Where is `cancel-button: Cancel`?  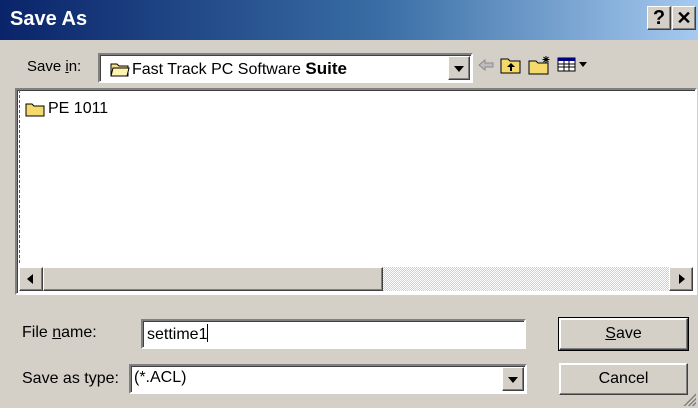 cancel-button: Cancel is located at coordinates (623, 379).